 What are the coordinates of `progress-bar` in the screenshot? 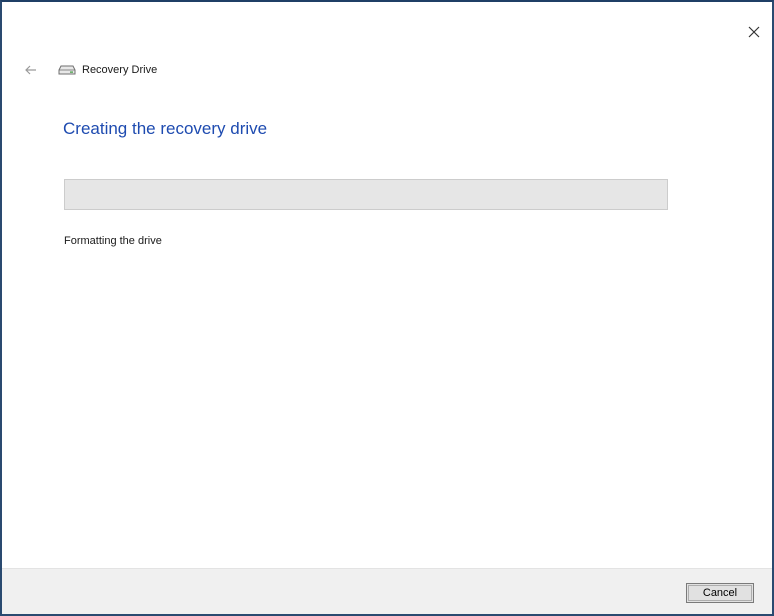 It's located at (366, 194).